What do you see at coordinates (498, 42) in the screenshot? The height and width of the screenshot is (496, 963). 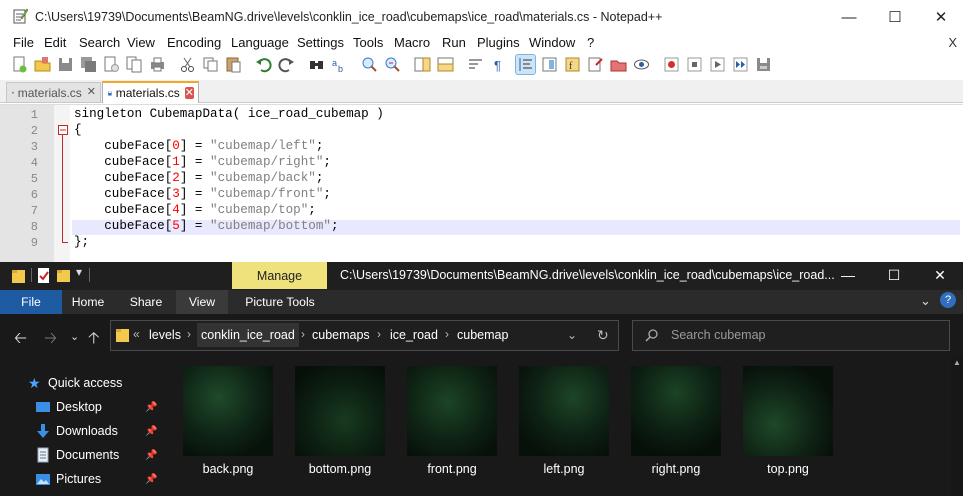 I see `menu-plugins: Plugins` at bounding box center [498, 42].